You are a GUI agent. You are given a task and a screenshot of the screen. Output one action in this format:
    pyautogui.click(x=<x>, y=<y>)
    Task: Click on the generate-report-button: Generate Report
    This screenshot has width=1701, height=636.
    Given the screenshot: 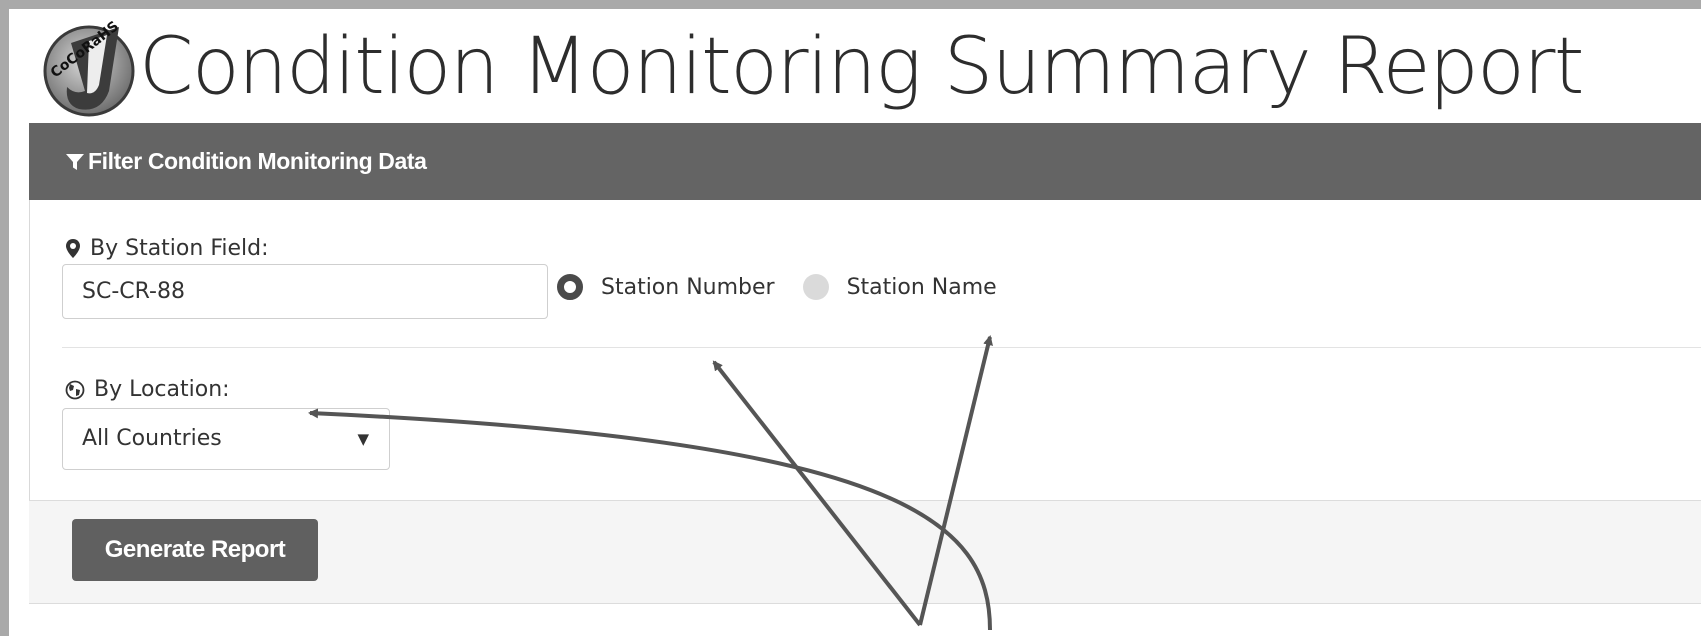 What is the action you would take?
    pyautogui.click(x=195, y=550)
    